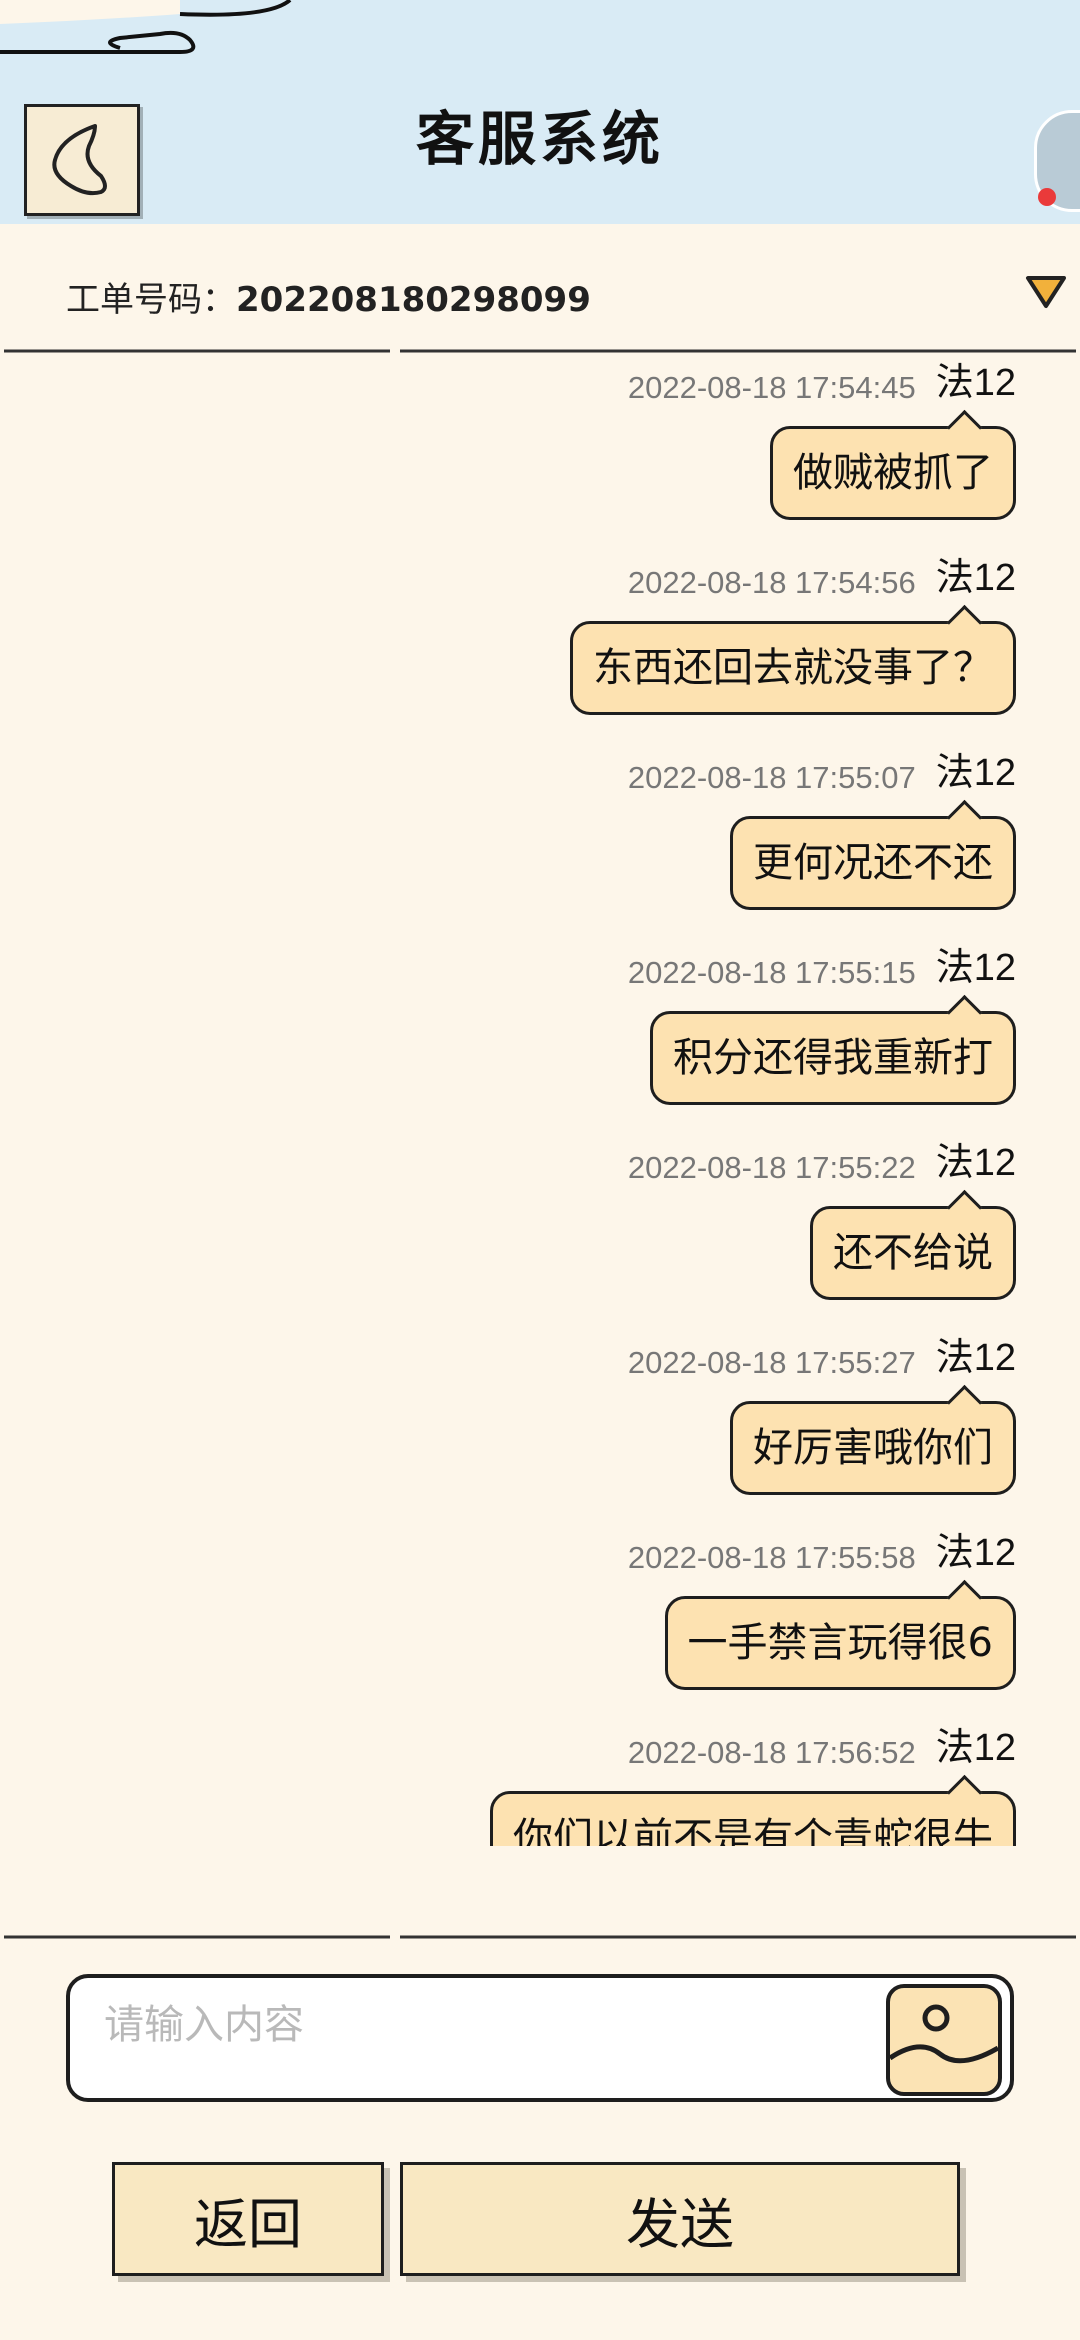 The height and width of the screenshot is (2340, 1080). What do you see at coordinates (540, 2038) in the screenshot?
I see `message-input: 请输入内容` at bounding box center [540, 2038].